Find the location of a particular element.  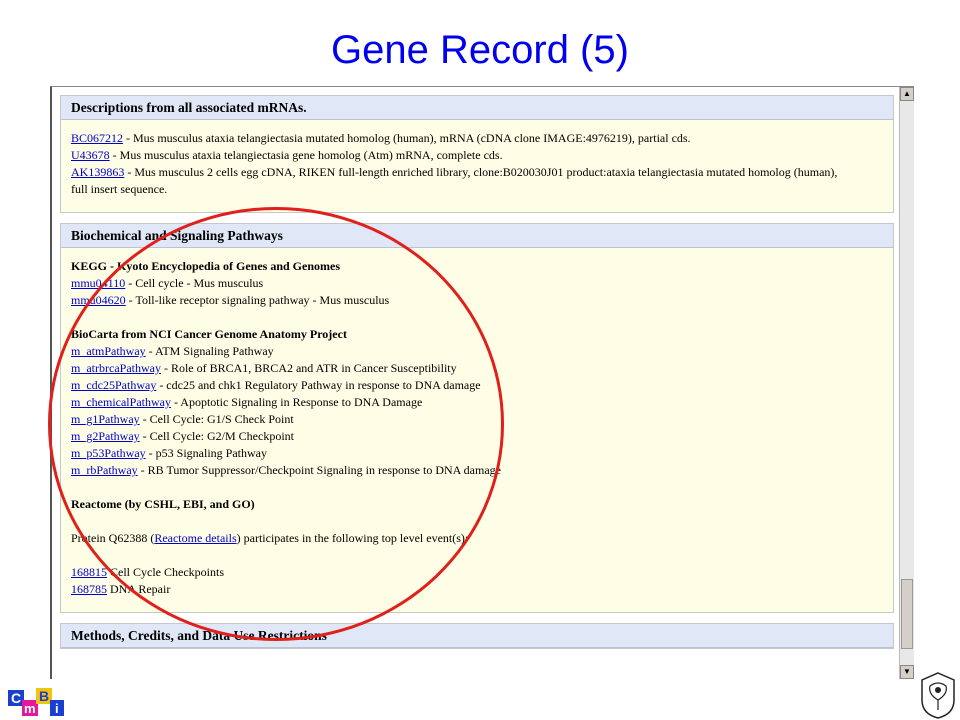

pathway-description: - ATM Signaling Pathway is located at coordinates (209, 351).